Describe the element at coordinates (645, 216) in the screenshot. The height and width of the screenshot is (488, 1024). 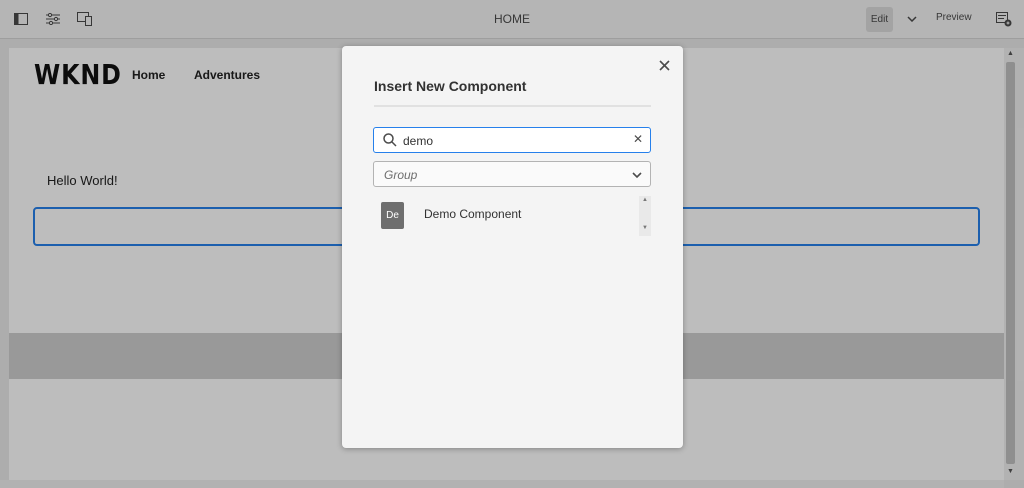
I see `list-scrollbar: ▲ ▼` at that location.